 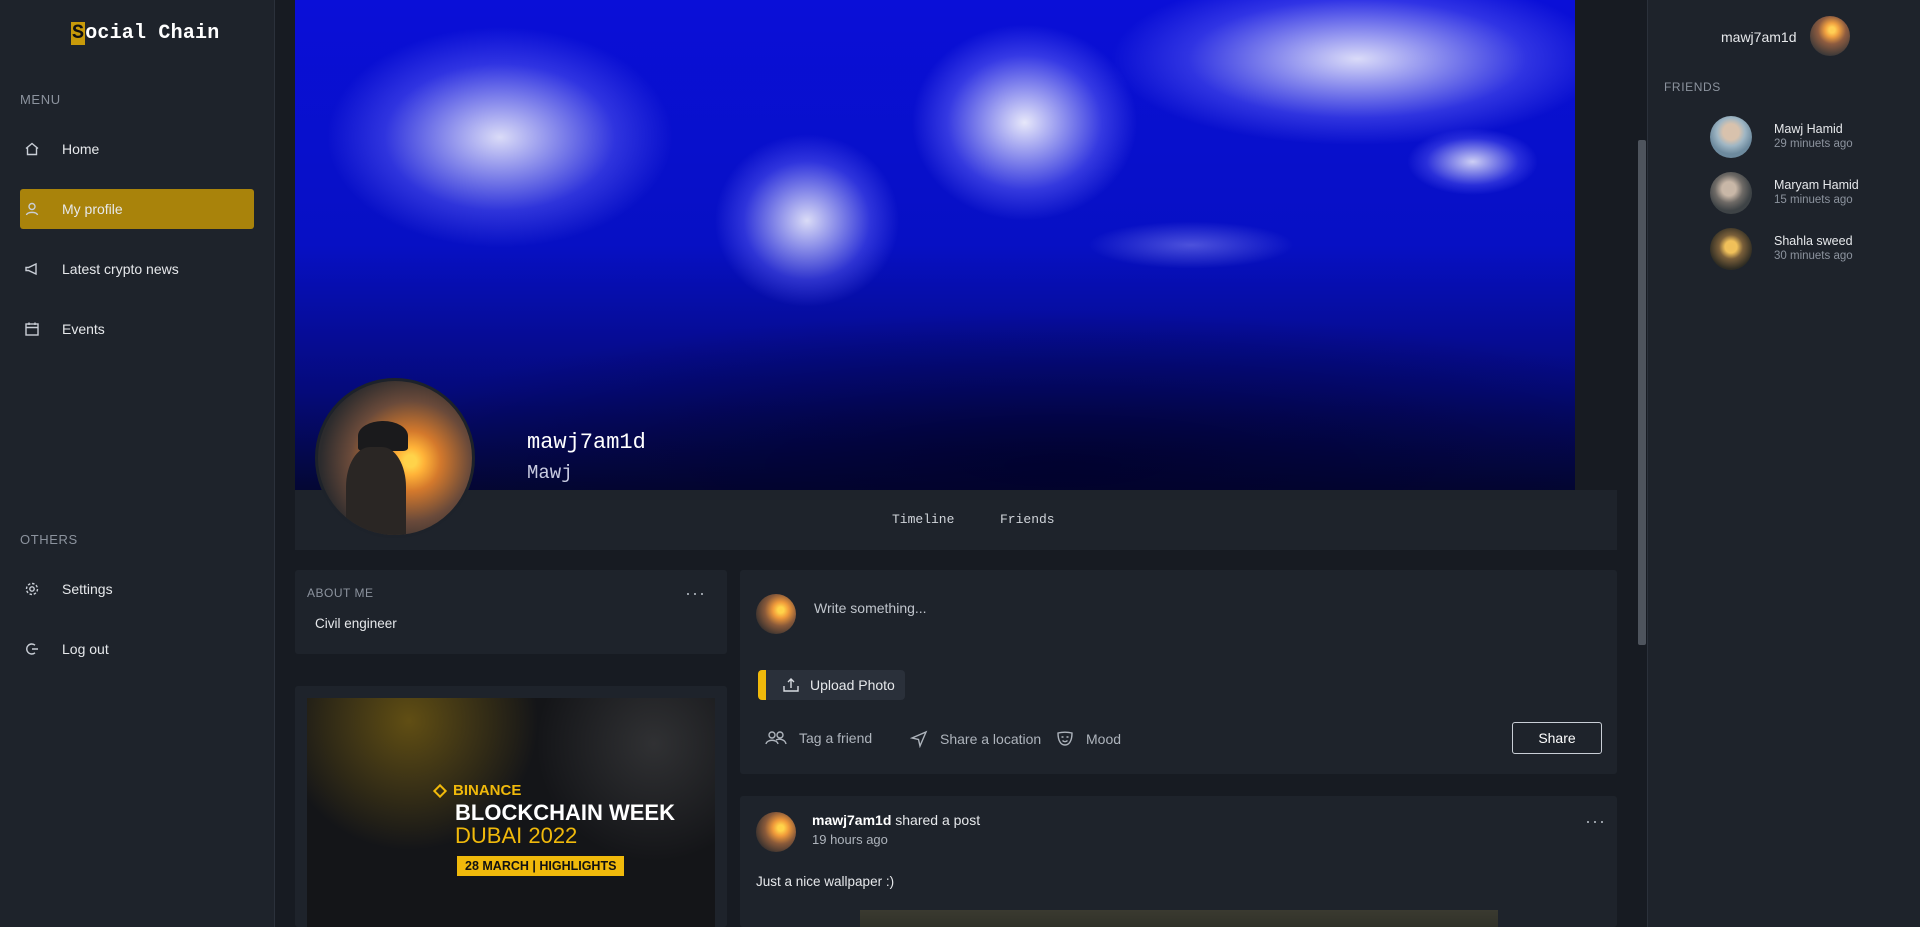 I want to click on avatar-body-shape, so click(x=376, y=491).